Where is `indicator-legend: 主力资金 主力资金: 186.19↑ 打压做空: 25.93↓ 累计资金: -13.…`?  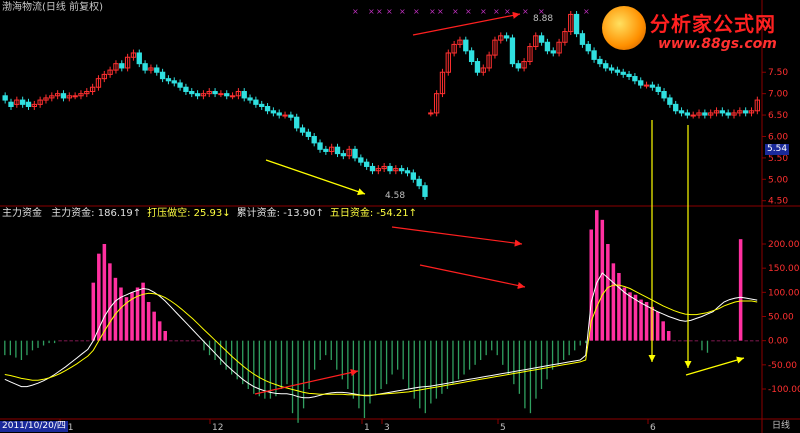
indicator-legend: 主力资金 主力资金: 186.19↑ 打压做空: 25.93↓ 累计资金: -13.… is located at coordinates (215, 214).